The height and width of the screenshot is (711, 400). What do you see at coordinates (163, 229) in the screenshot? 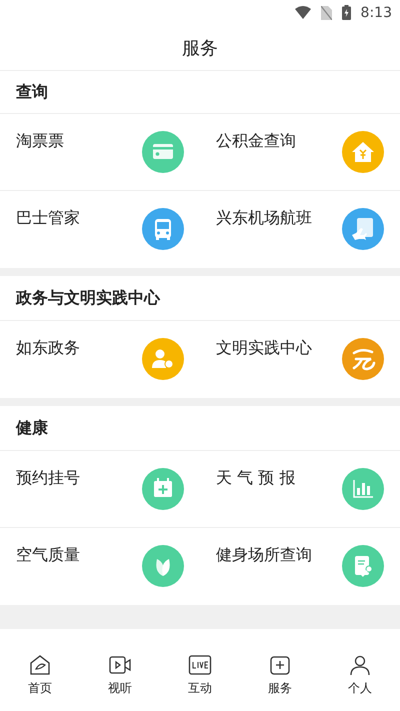
I see `bus-icon` at bounding box center [163, 229].